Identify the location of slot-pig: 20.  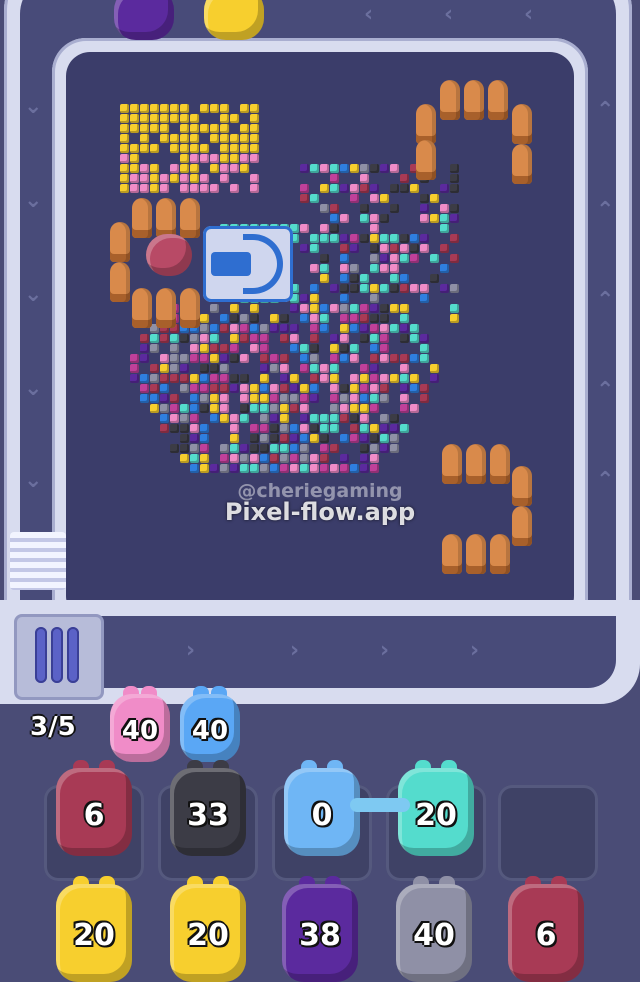
(436, 808).